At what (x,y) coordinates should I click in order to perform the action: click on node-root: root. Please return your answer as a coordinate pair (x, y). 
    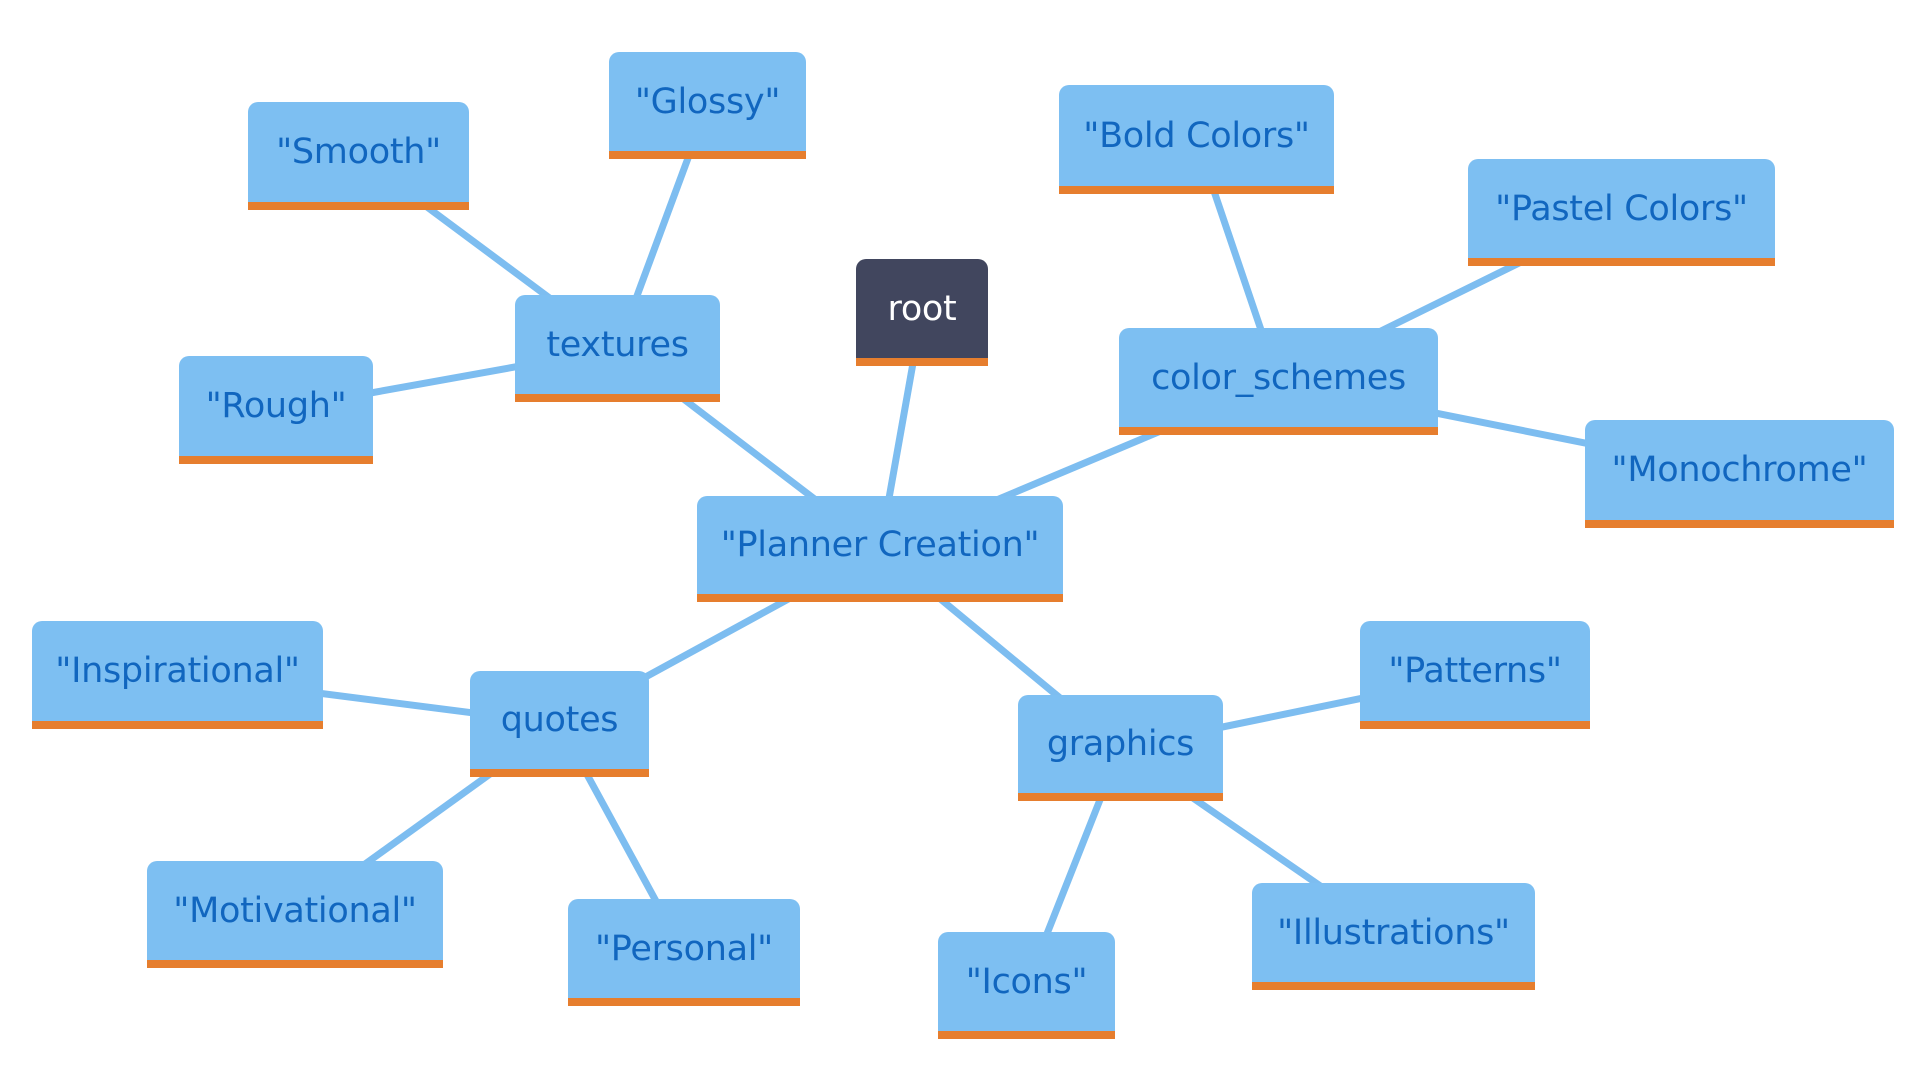
    Looking at the image, I should click on (922, 312).